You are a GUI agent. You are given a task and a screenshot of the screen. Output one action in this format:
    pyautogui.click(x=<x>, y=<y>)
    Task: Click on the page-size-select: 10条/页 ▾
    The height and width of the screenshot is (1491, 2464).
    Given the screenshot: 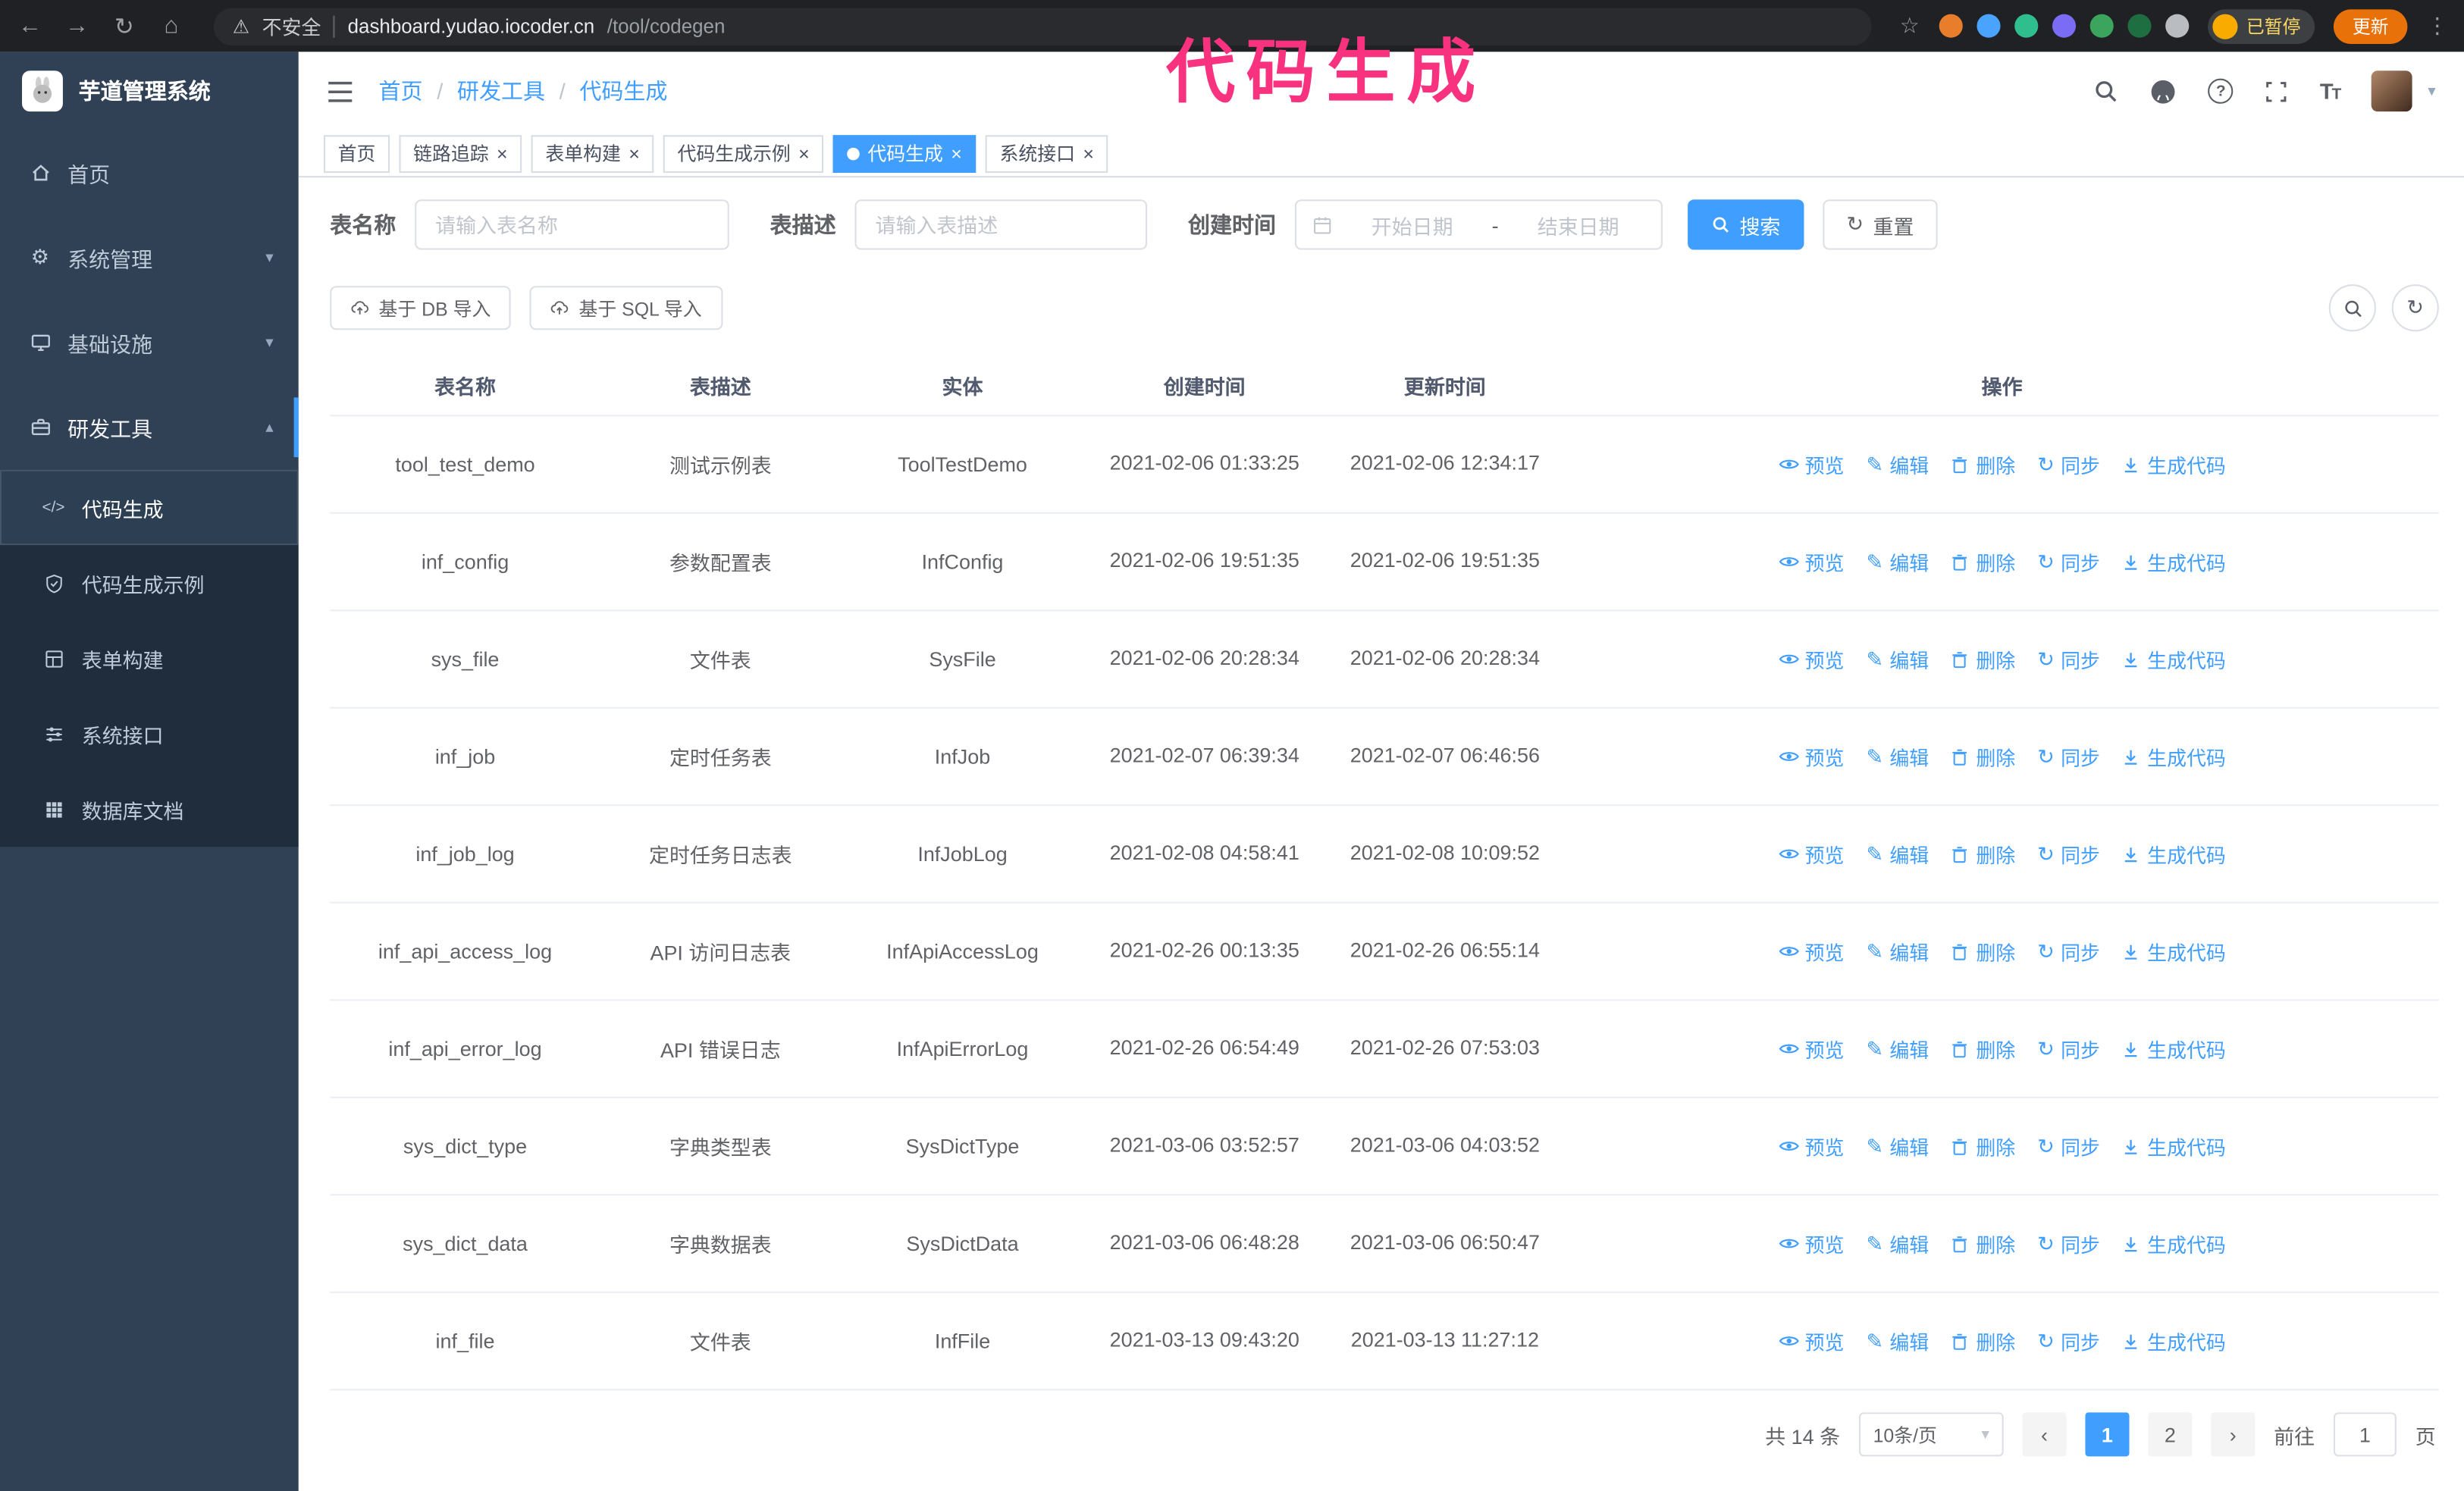 What is the action you would take?
    pyautogui.click(x=1931, y=1434)
    